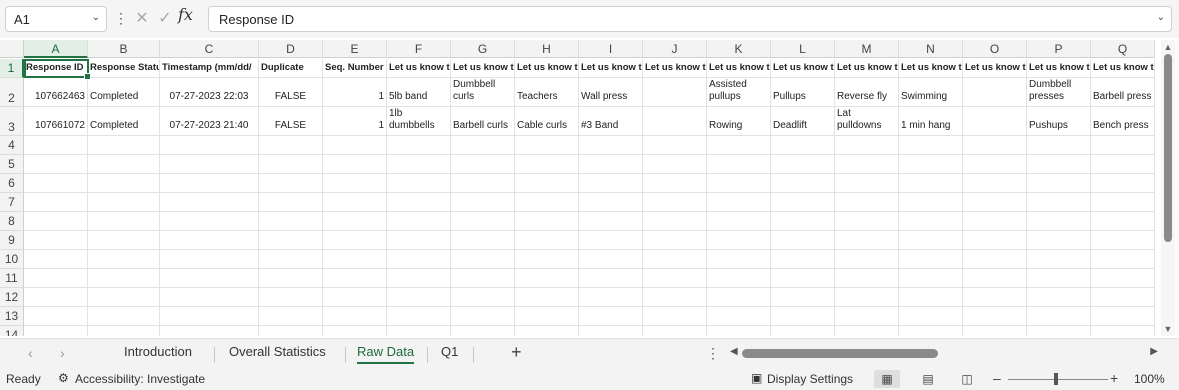  What do you see at coordinates (1059, 297) in the screenshot?
I see `cell-p12` at bounding box center [1059, 297].